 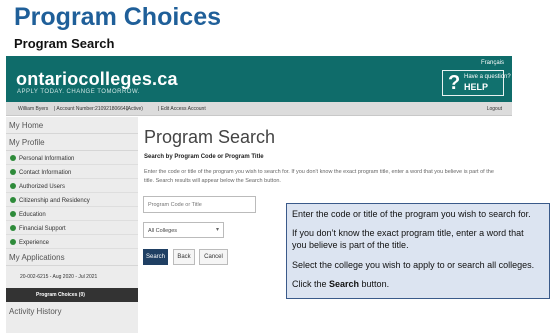 I want to click on callout-line: you believe is part of the title., so click(x=350, y=245).